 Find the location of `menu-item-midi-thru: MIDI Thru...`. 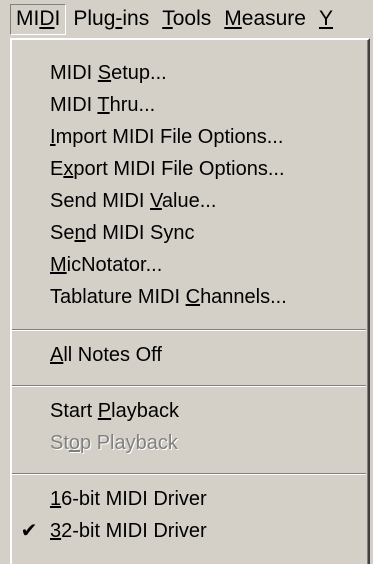

menu-item-midi-thru: MIDI Thru... is located at coordinates (189, 105).